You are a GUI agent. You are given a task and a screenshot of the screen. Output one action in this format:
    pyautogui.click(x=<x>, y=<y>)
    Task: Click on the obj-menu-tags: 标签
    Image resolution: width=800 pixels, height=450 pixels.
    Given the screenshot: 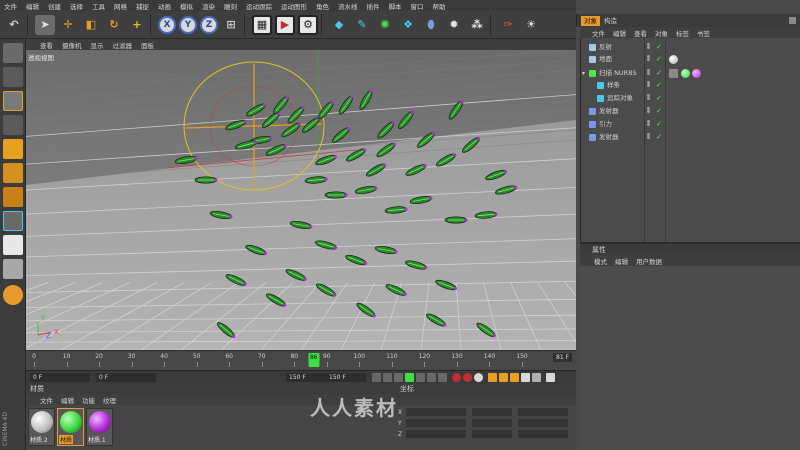 What is the action you would take?
    pyautogui.click(x=682, y=33)
    